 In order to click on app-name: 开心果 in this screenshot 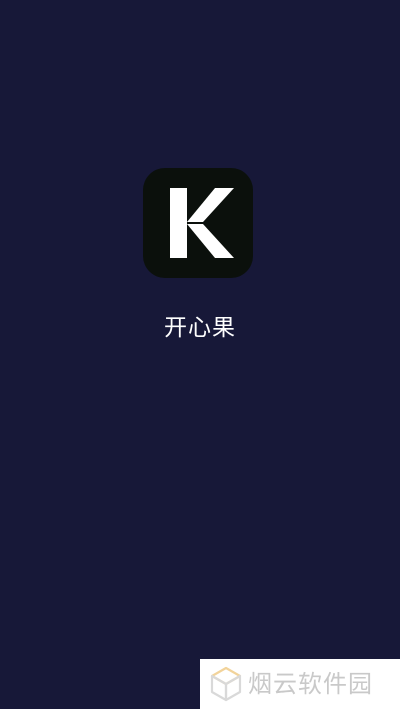, I will do `click(200, 328)`.